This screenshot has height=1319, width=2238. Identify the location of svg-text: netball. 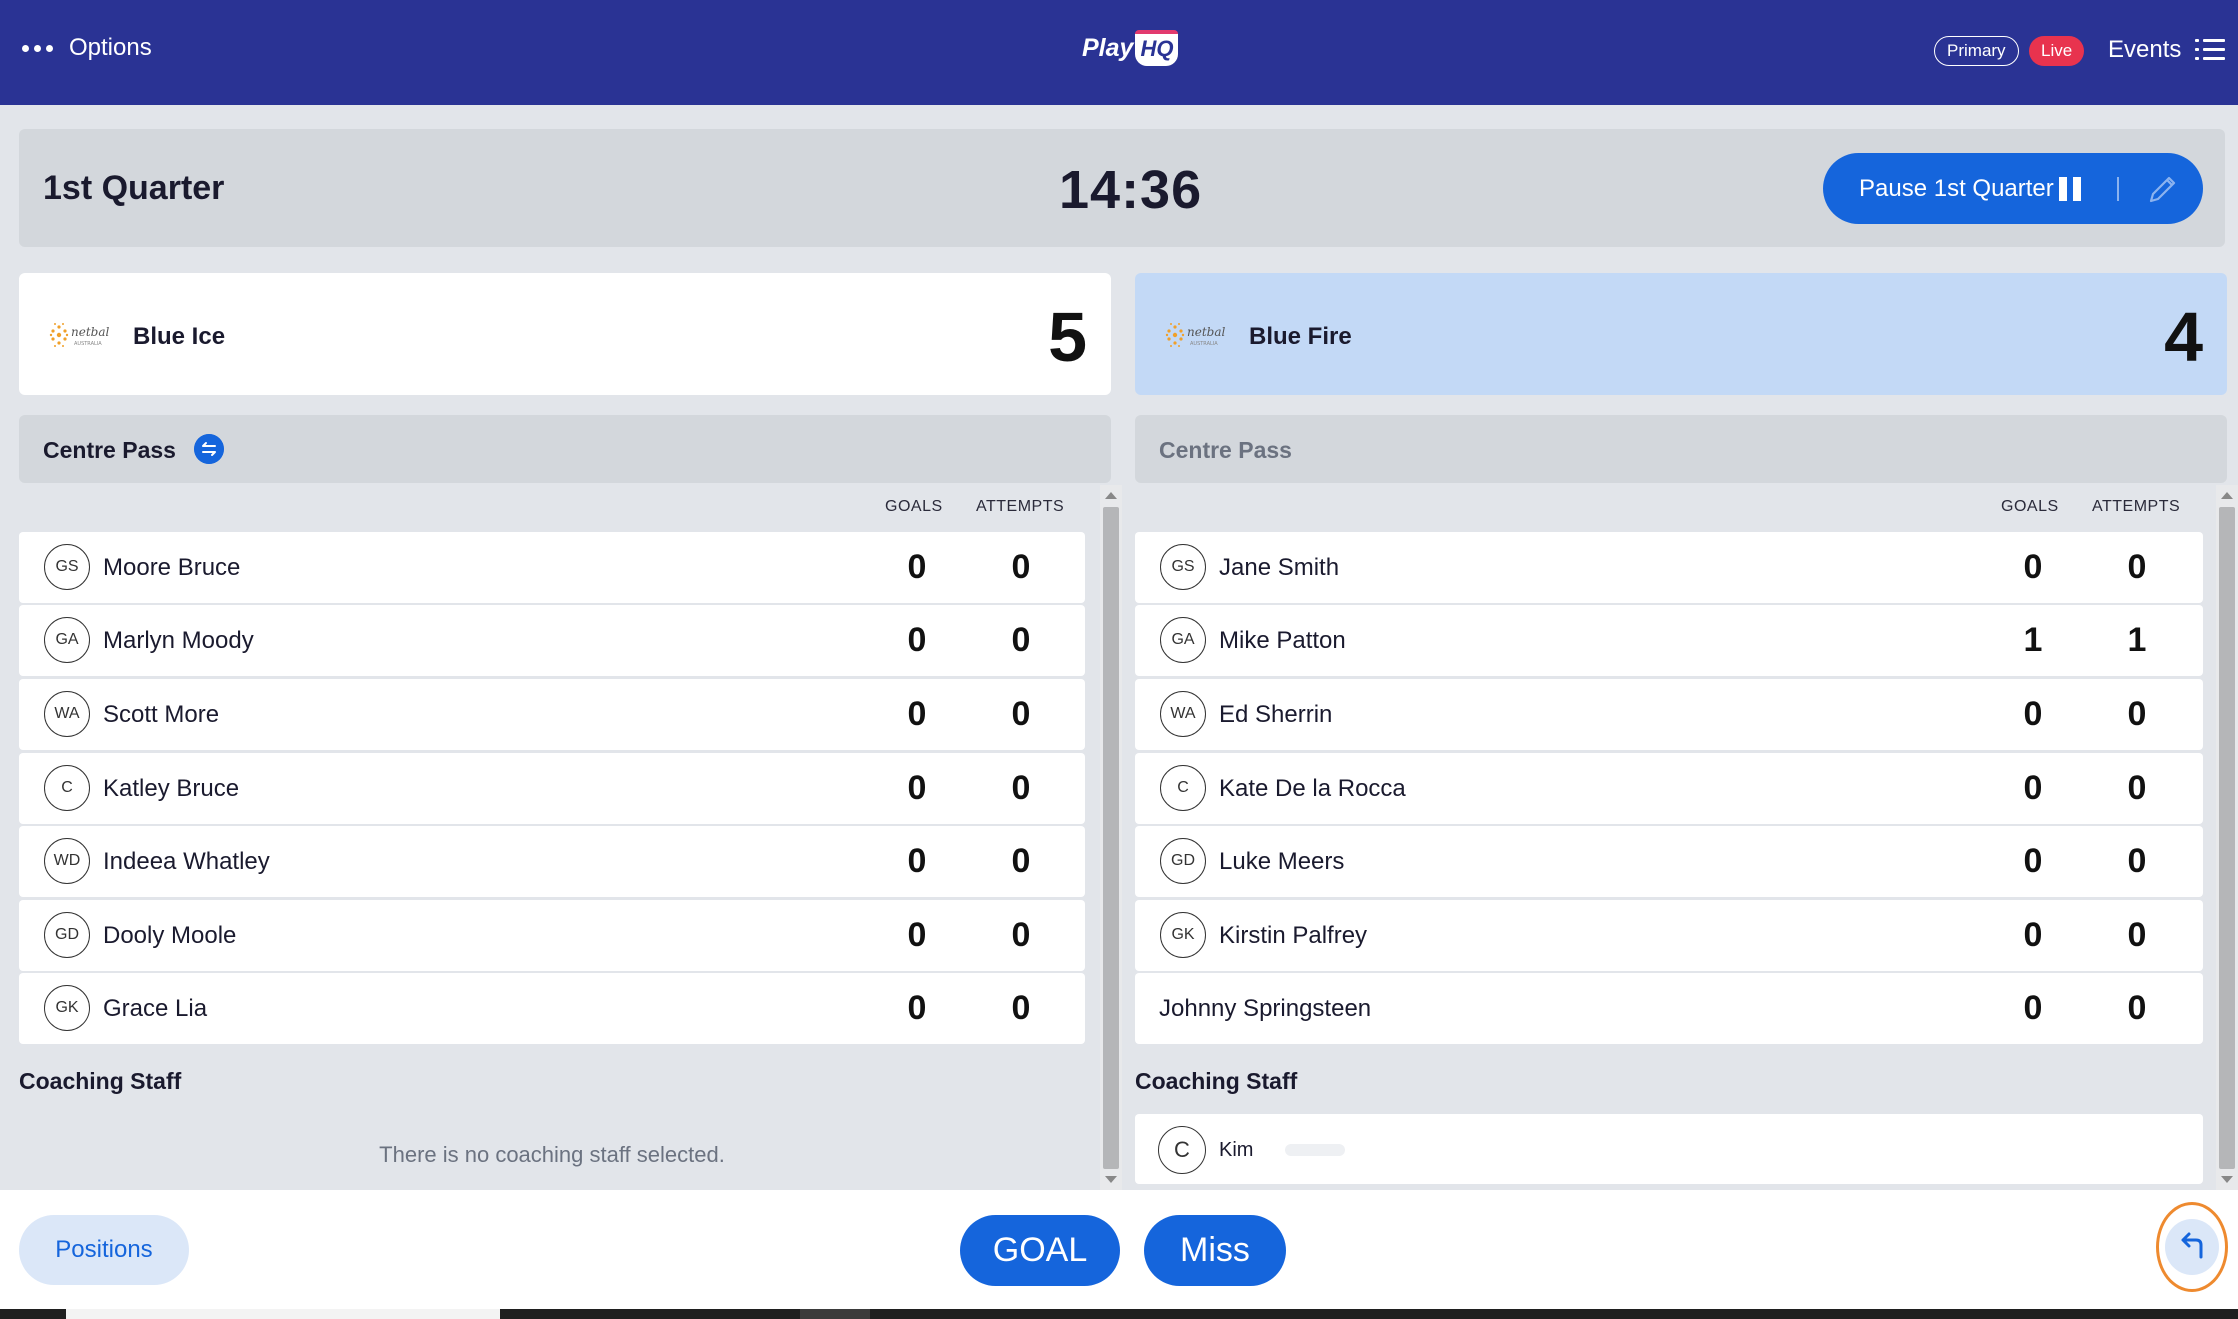
(1206, 332).